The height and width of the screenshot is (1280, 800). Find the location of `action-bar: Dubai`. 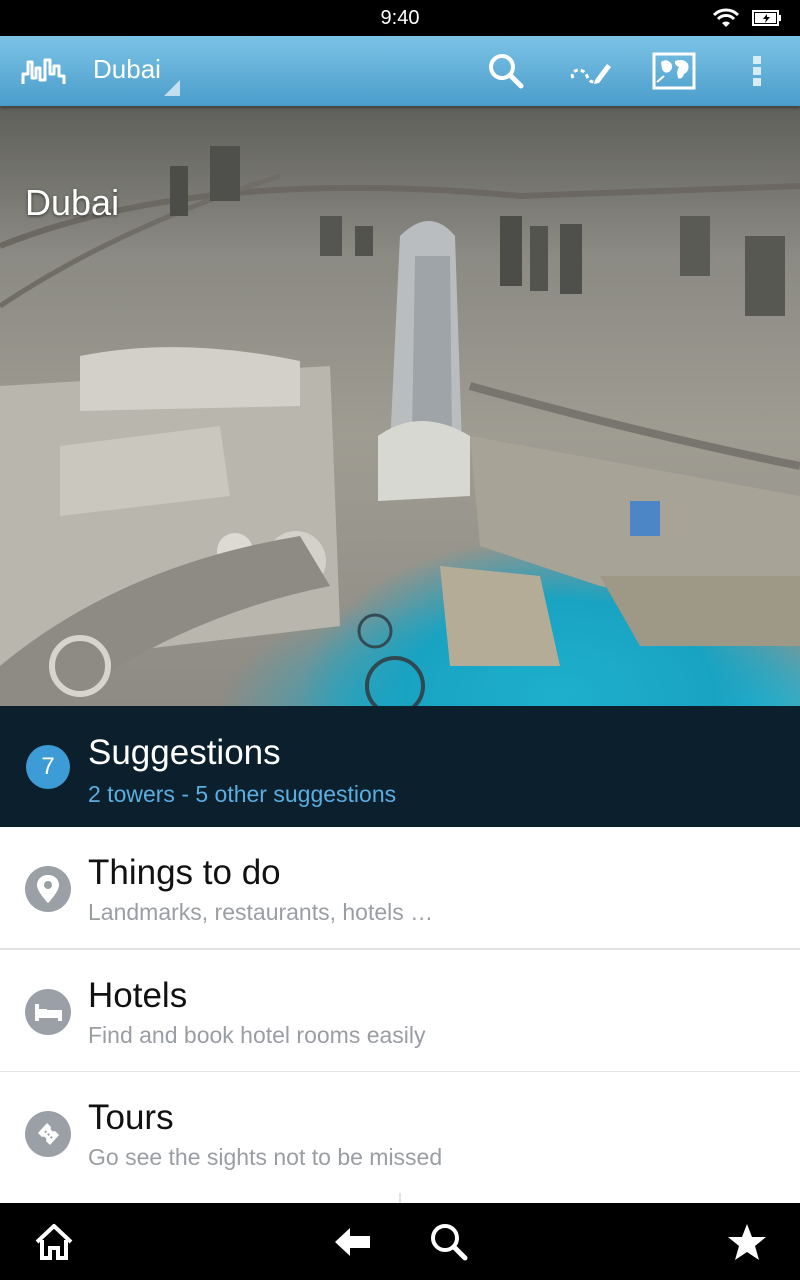

action-bar: Dubai is located at coordinates (400, 71).